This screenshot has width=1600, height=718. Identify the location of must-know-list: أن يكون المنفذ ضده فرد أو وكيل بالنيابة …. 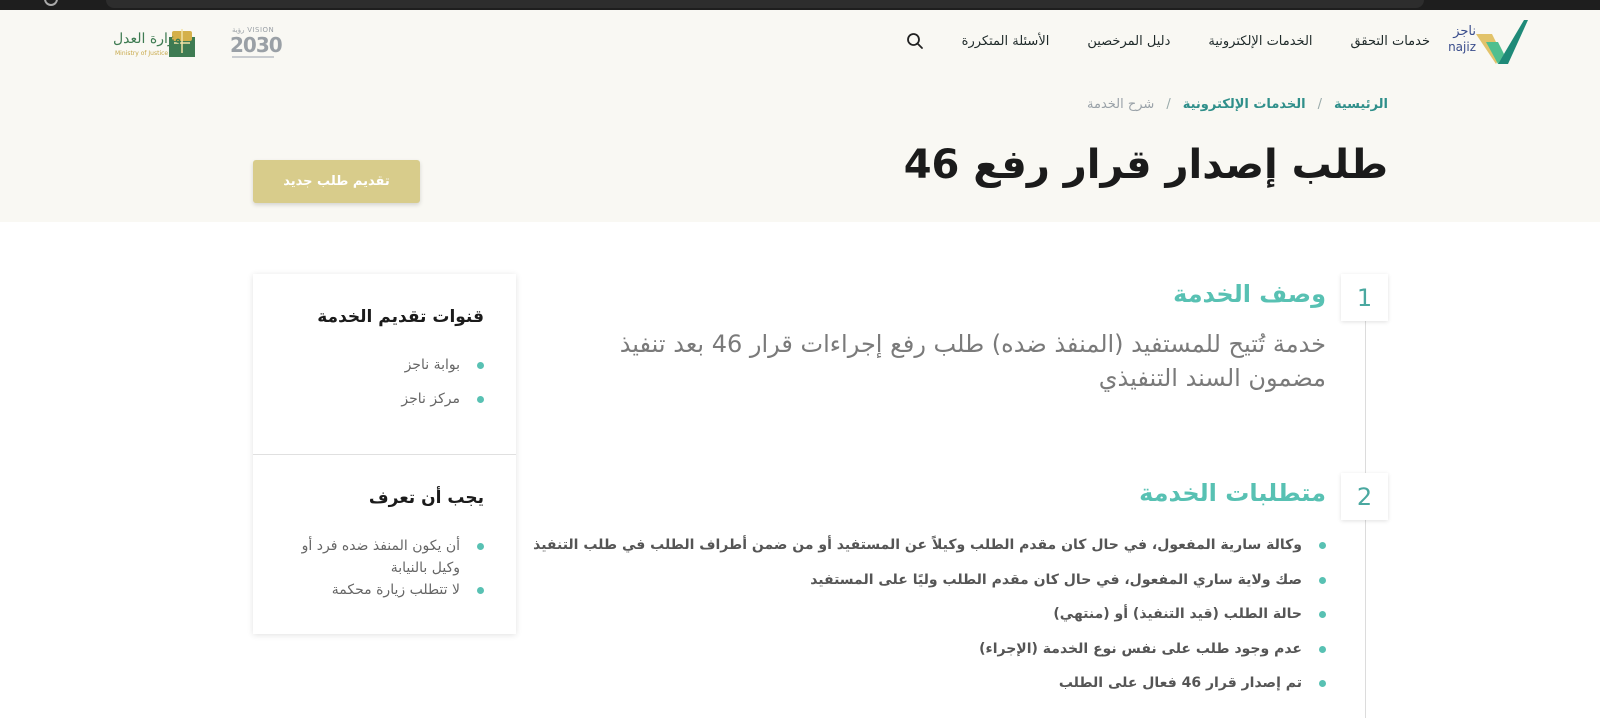
(384, 568).